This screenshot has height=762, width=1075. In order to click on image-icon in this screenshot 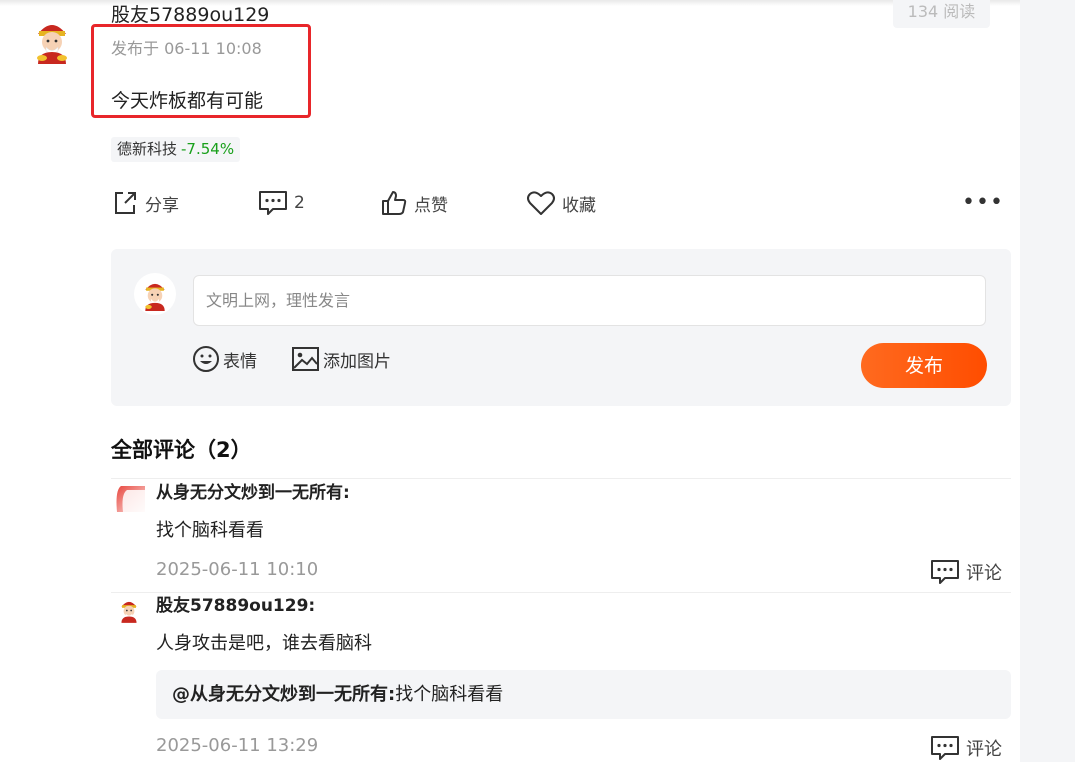, I will do `click(305, 359)`.